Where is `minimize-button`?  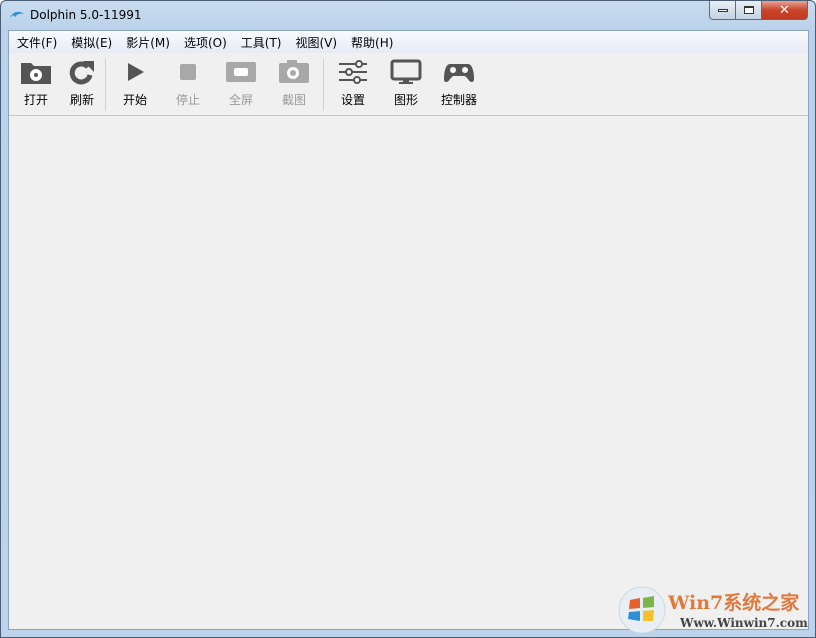 minimize-button is located at coordinates (722, 10).